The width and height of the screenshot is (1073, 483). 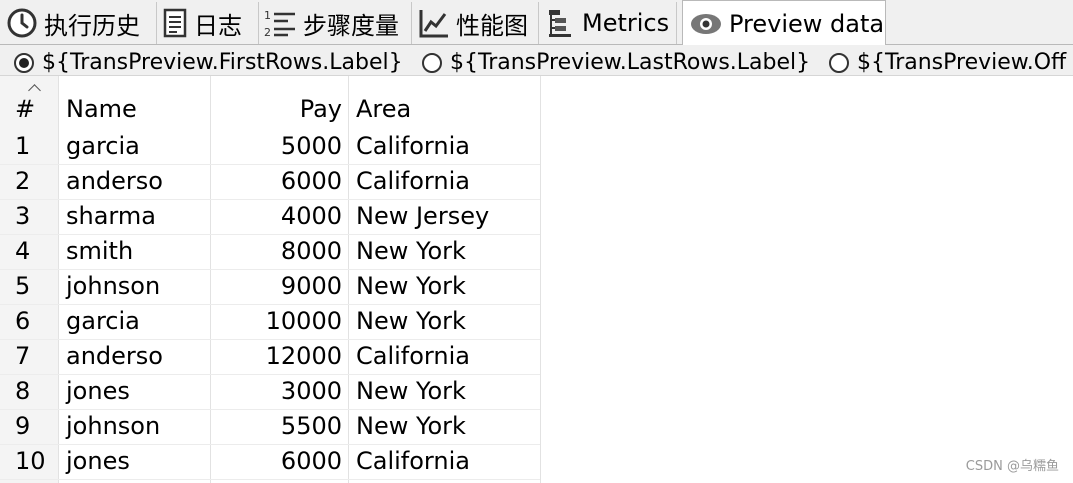 What do you see at coordinates (24, 62) in the screenshot?
I see `radio-selected-icon` at bounding box center [24, 62].